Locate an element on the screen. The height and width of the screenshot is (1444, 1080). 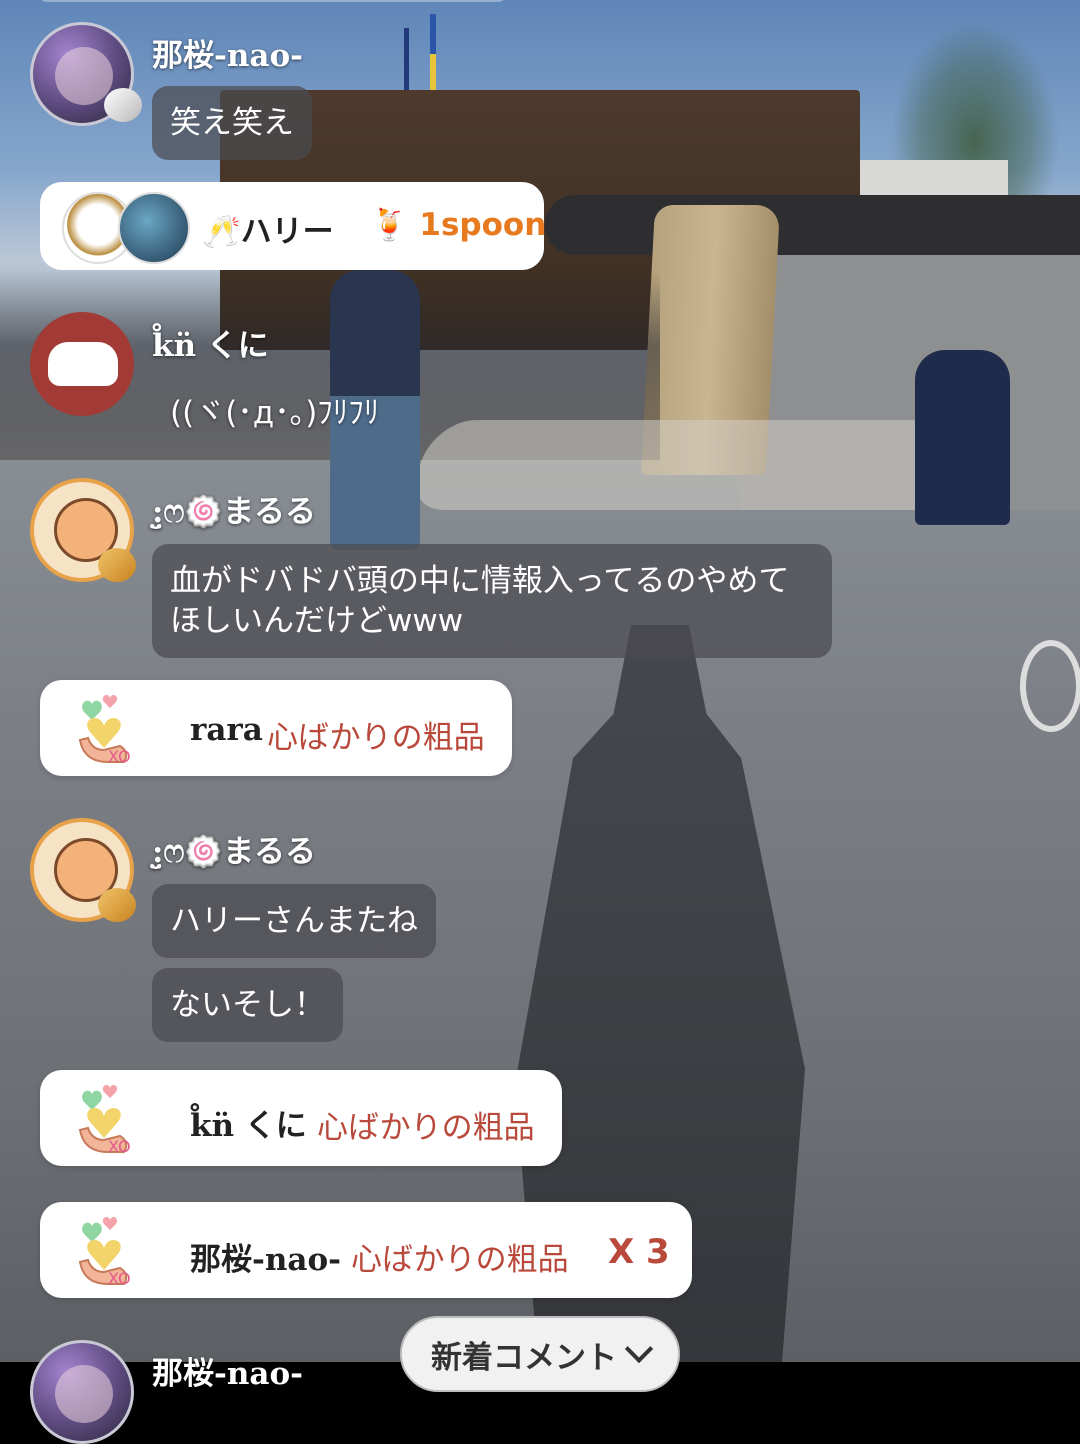
comment-bubble: 血がドバドバ頭の中に情報入ってるのやめて ほしいんだけどwww is located at coordinates (492, 601).